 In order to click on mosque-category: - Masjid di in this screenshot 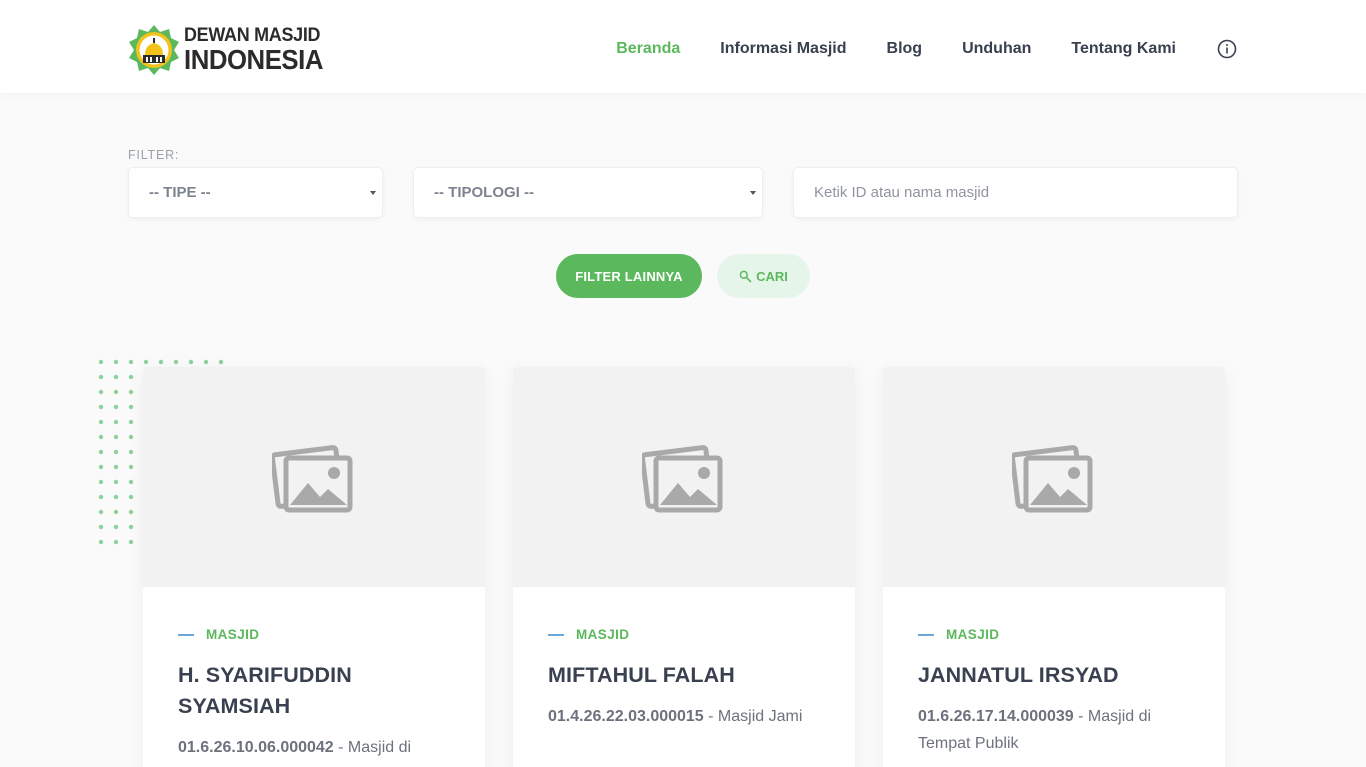, I will do `click(372, 747)`.